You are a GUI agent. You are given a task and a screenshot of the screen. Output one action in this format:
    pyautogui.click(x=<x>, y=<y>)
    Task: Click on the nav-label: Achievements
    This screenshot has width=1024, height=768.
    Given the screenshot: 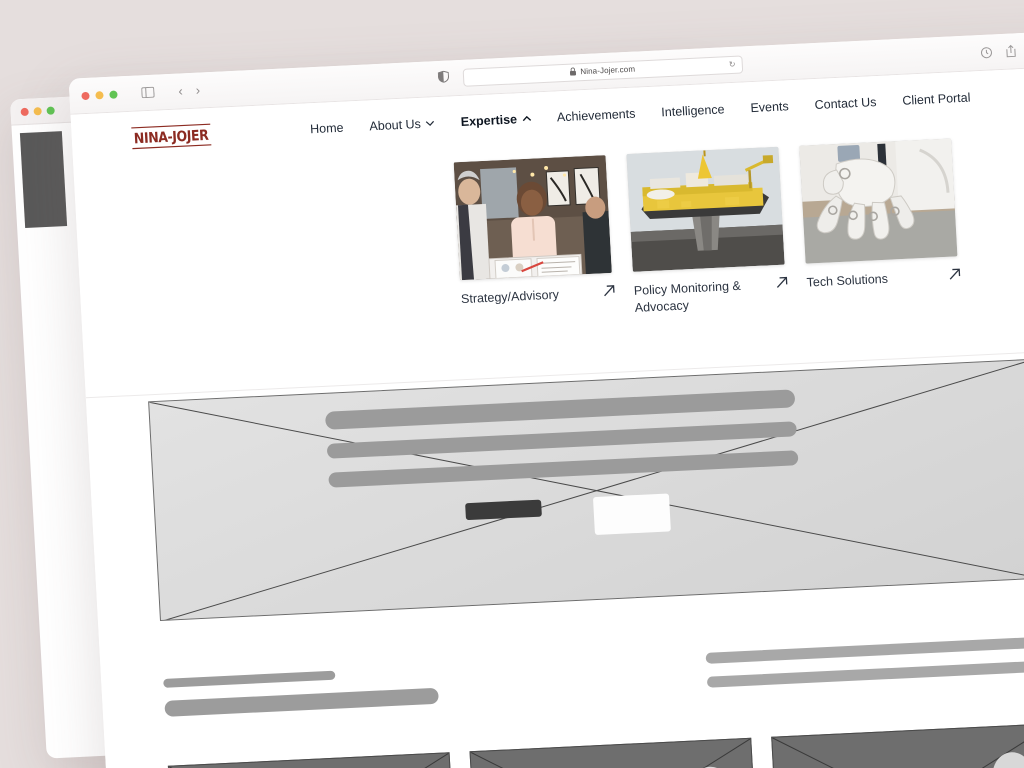 What is the action you would take?
    pyautogui.click(x=596, y=115)
    